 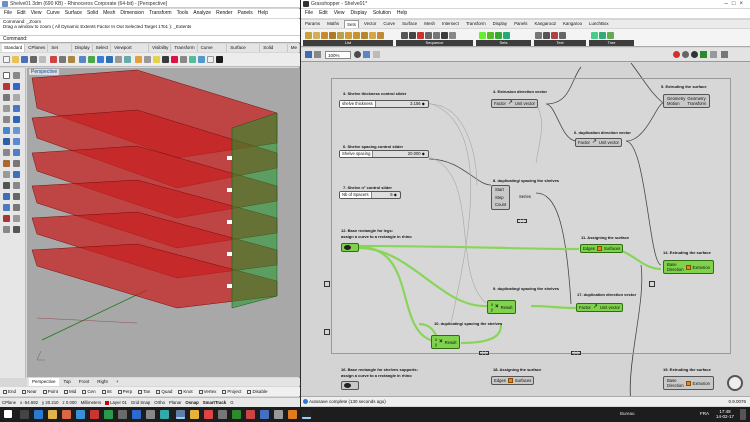 I want to click on zoom-extents-icon, so click(x=127, y=59).